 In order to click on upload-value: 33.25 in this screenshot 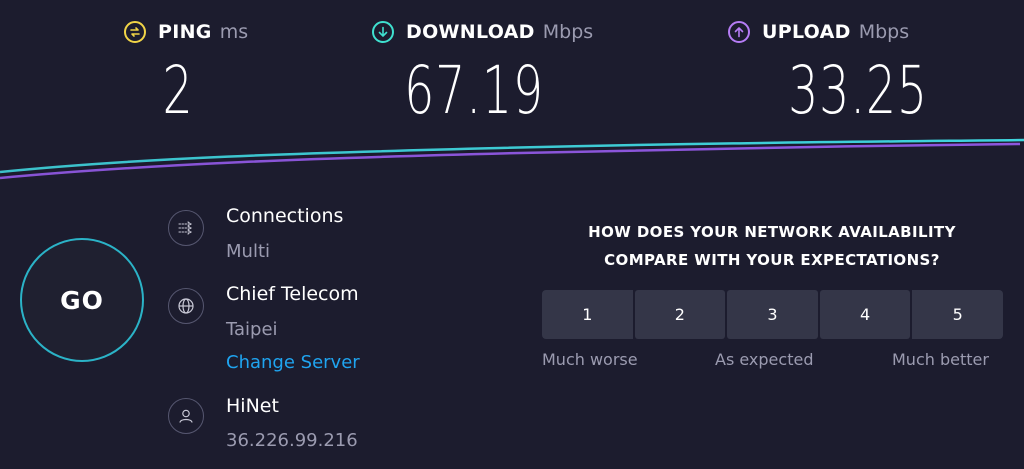, I will do `click(858, 90)`.